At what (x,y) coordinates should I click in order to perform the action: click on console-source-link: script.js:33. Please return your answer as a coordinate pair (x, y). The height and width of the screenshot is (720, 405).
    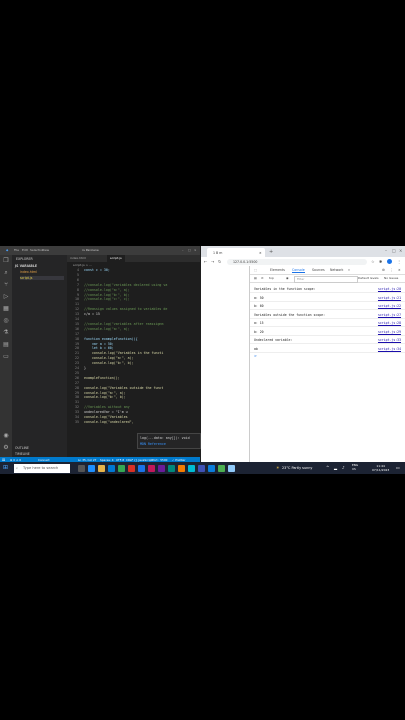
    Looking at the image, I should click on (389, 340).